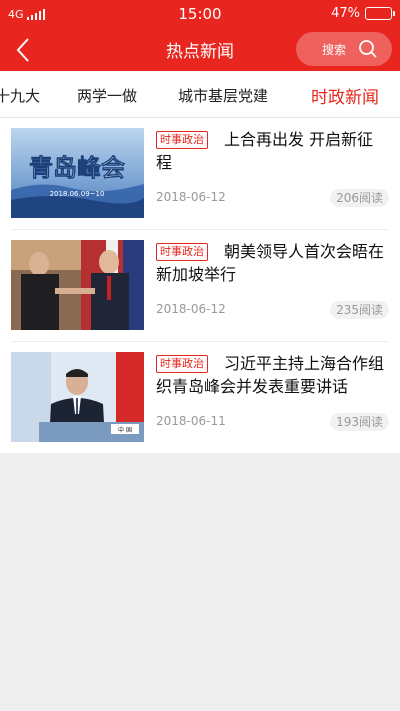 This screenshot has height=711, width=400. Describe the element at coordinates (200, 15) in the screenshot. I see `status-bar: 4G 15:00 47%` at that location.